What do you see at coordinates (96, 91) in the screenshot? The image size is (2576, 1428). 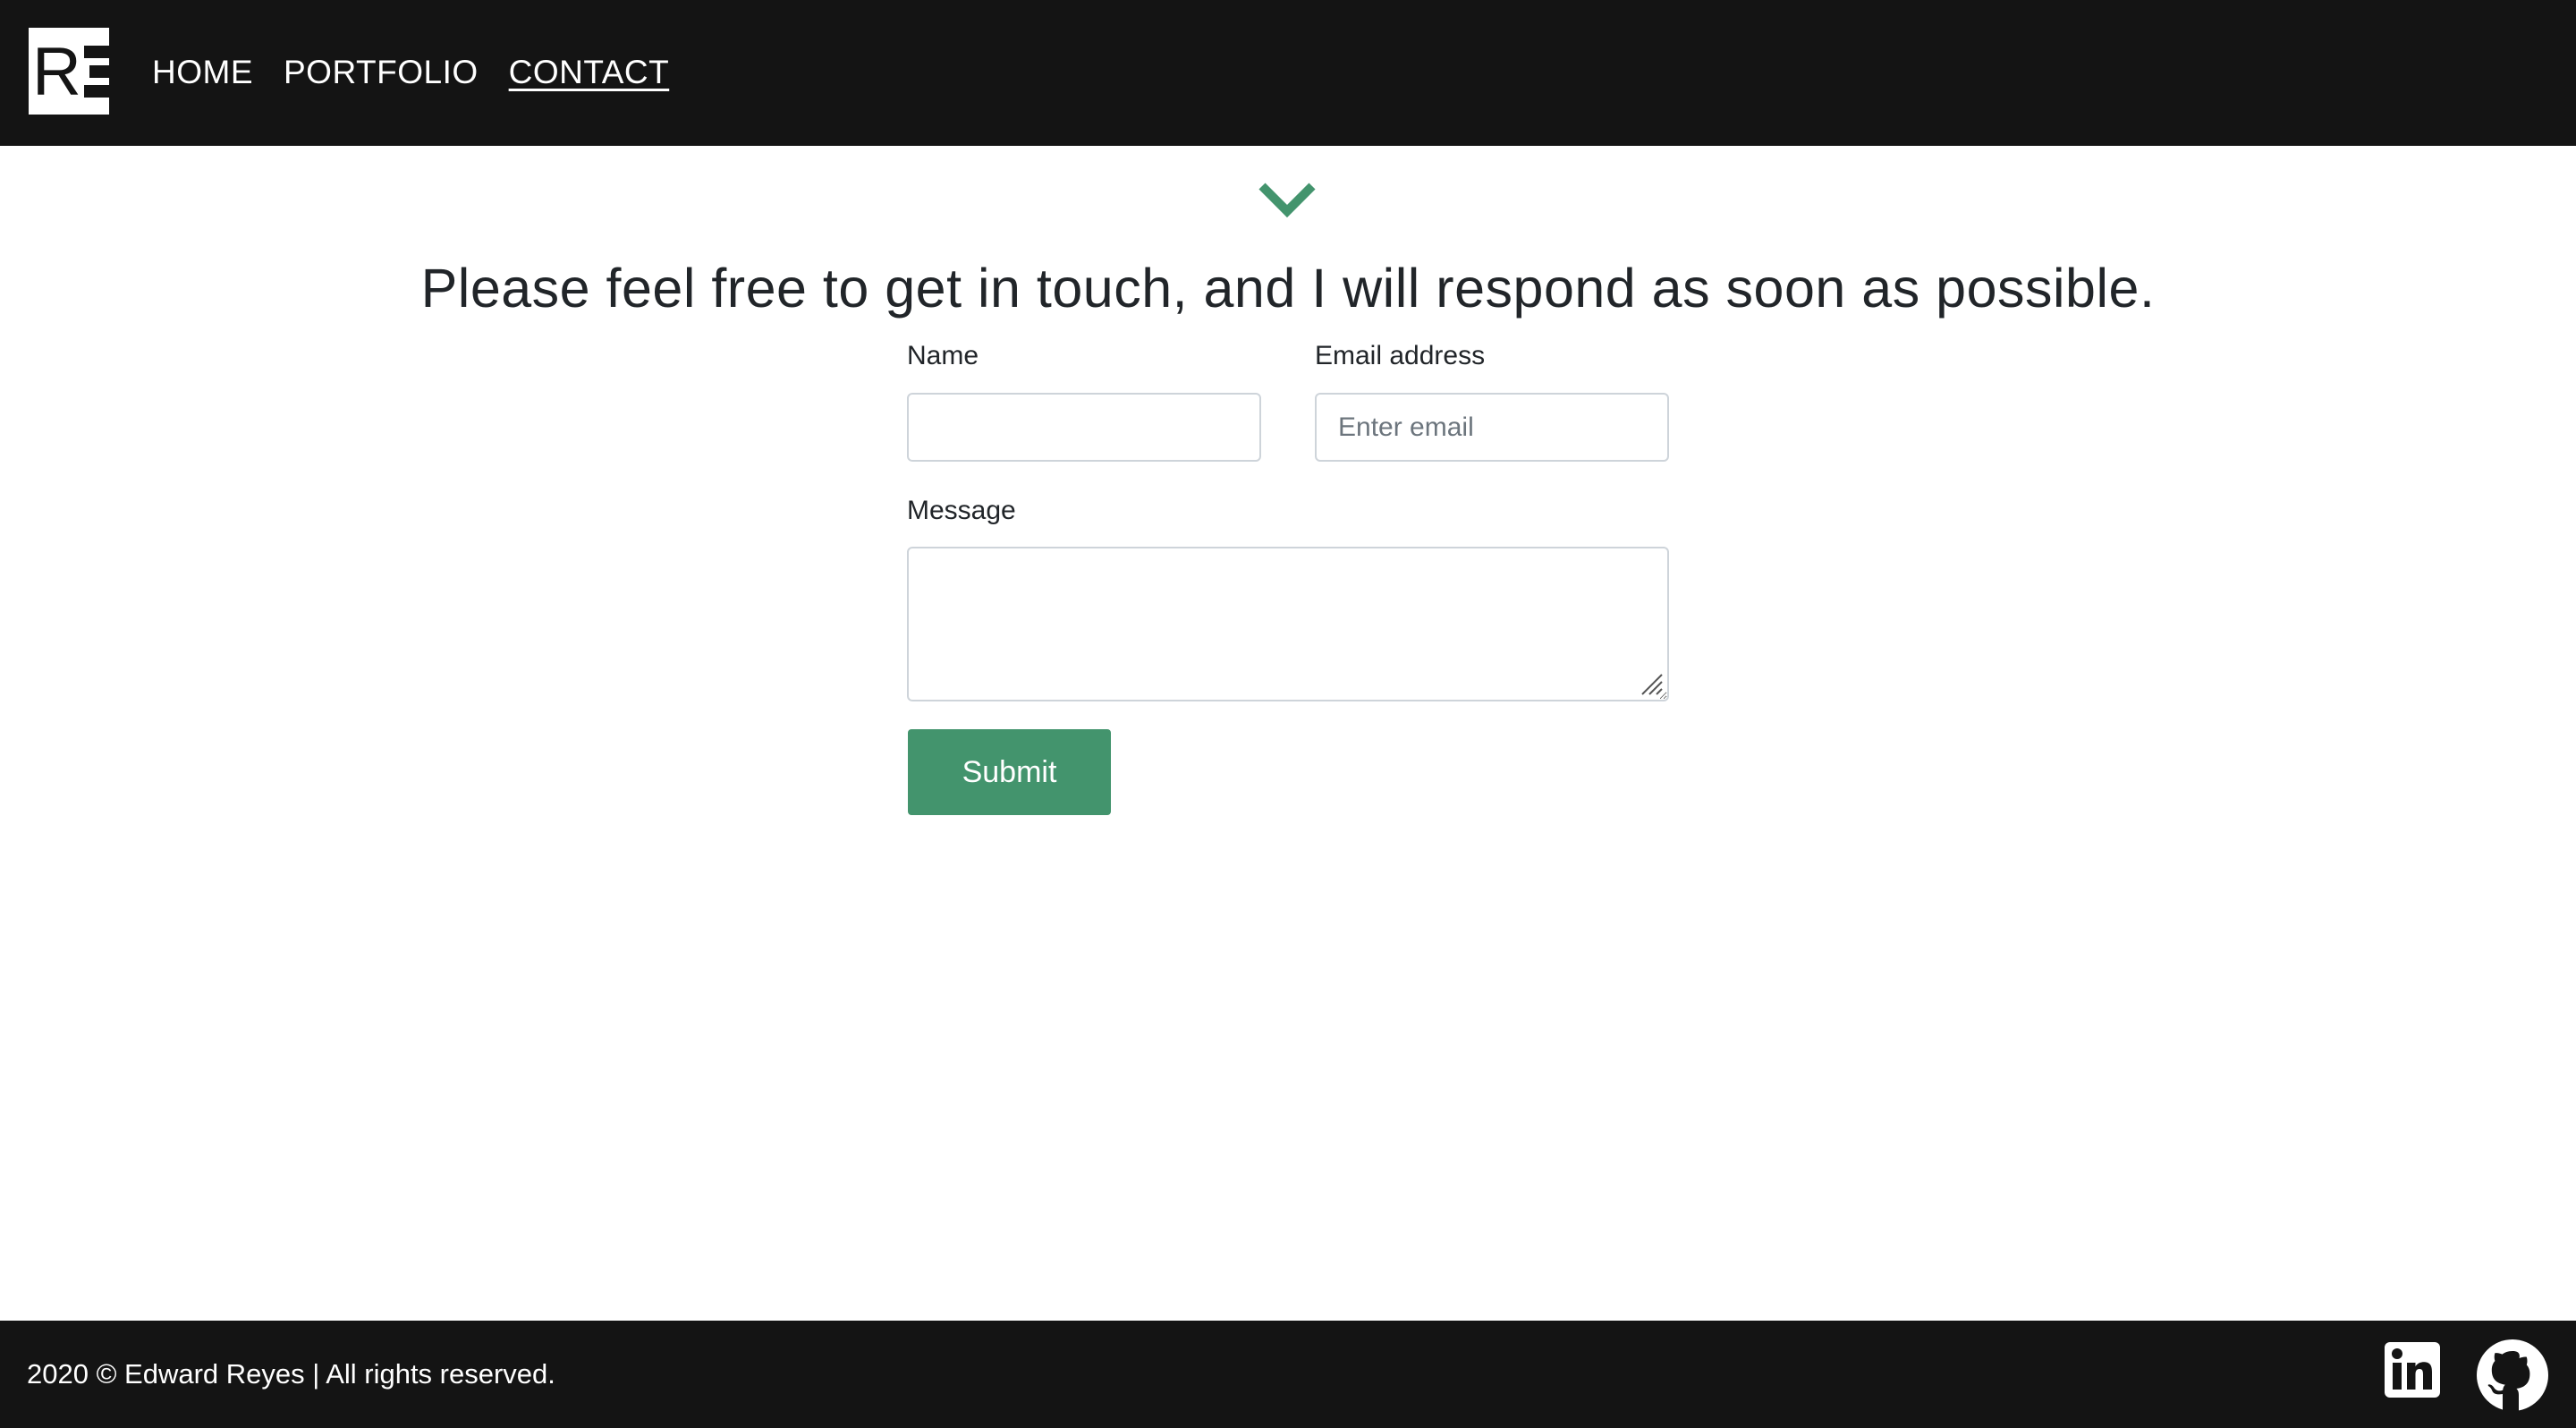 I see `logo-e-bar-bottom` at bounding box center [96, 91].